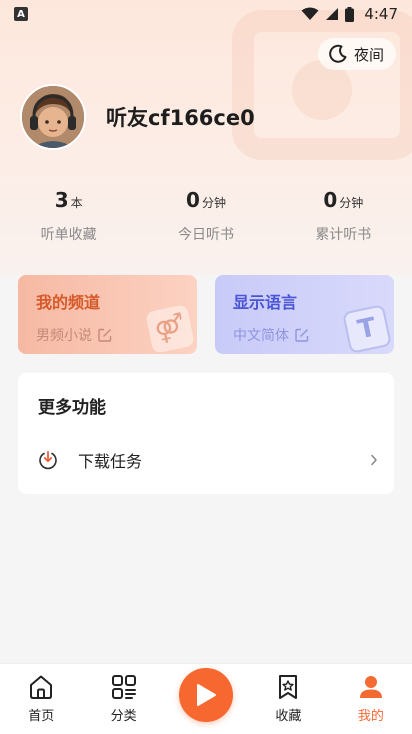  I want to click on nav-mine: 我的, so click(371, 699).